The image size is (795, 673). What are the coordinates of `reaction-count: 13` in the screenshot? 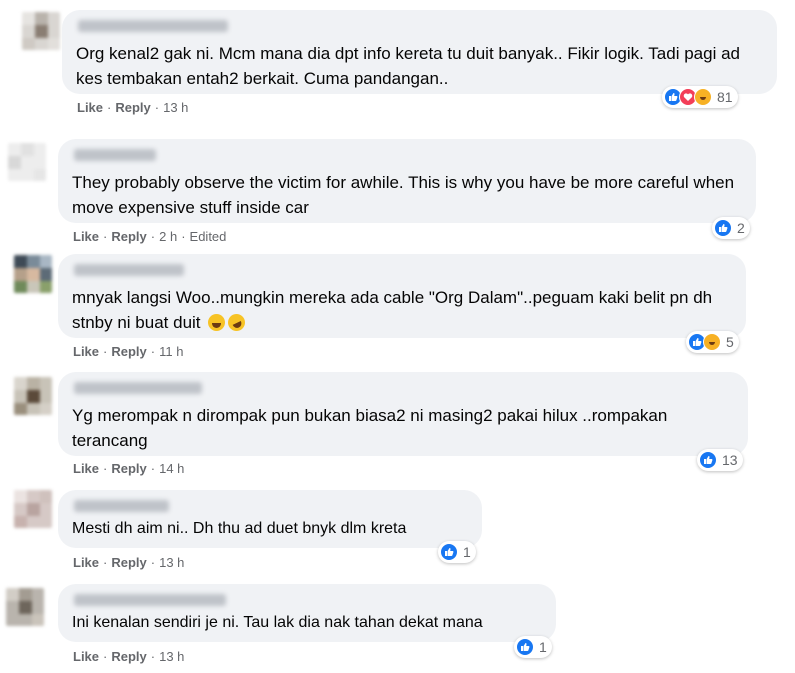 It's located at (730, 460).